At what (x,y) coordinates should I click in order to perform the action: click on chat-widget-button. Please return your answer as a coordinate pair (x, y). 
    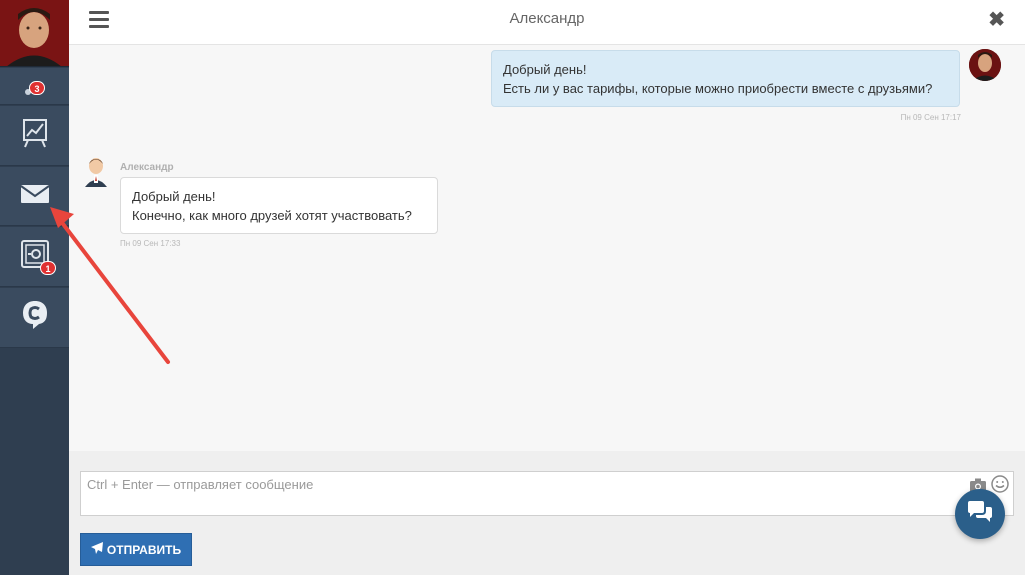
    Looking at the image, I should click on (980, 514).